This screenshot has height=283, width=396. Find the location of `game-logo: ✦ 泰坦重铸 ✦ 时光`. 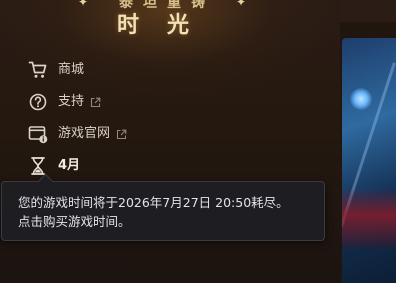

game-logo: ✦ 泰坦重铸 ✦ 时光 is located at coordinates (170, 20).